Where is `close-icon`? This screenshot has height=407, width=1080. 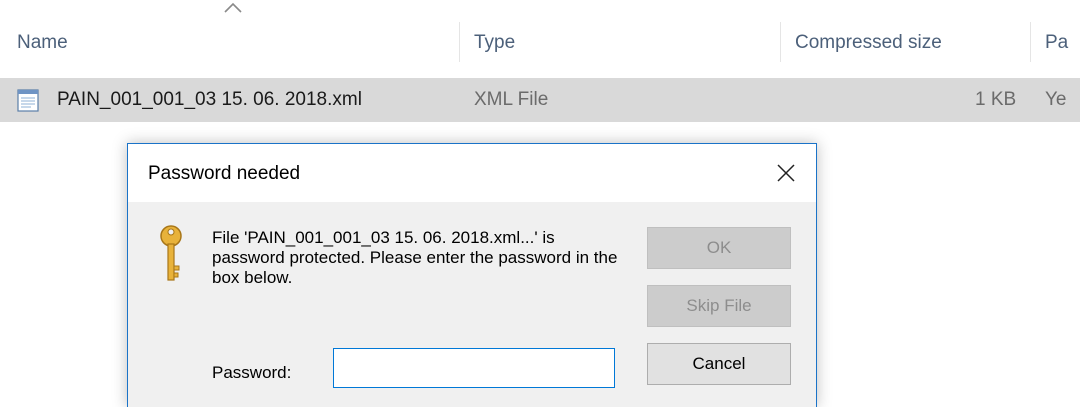 close-icon is located at coordinates (786, 173).